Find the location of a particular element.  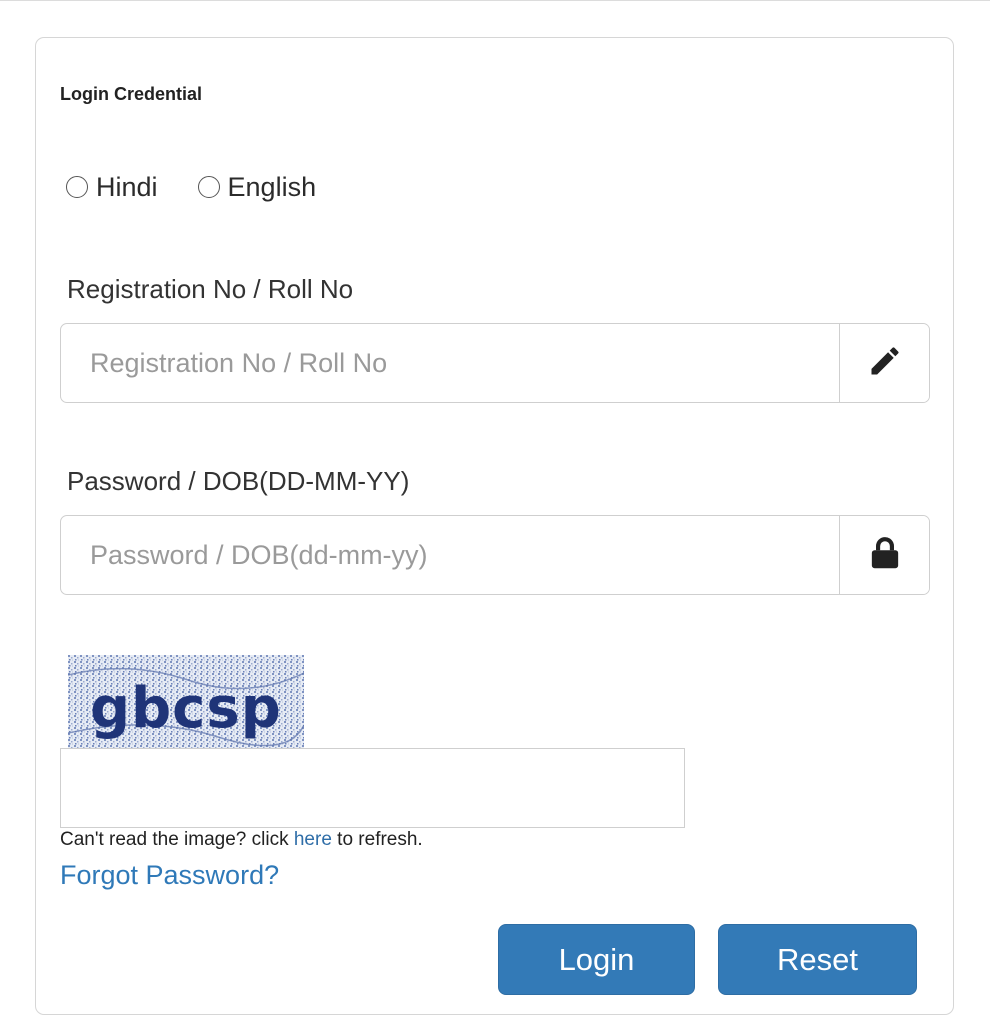

registration-label: Registration No / Roll No is located at coordinates (210, 289).